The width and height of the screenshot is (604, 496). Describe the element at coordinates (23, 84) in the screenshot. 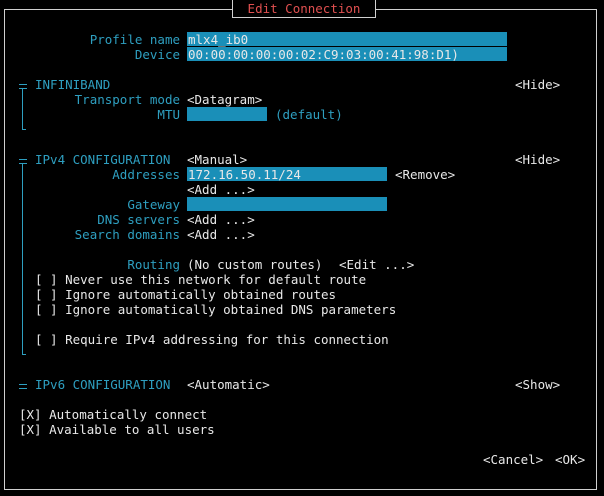

I see `infiniband-section-marker` at that location.